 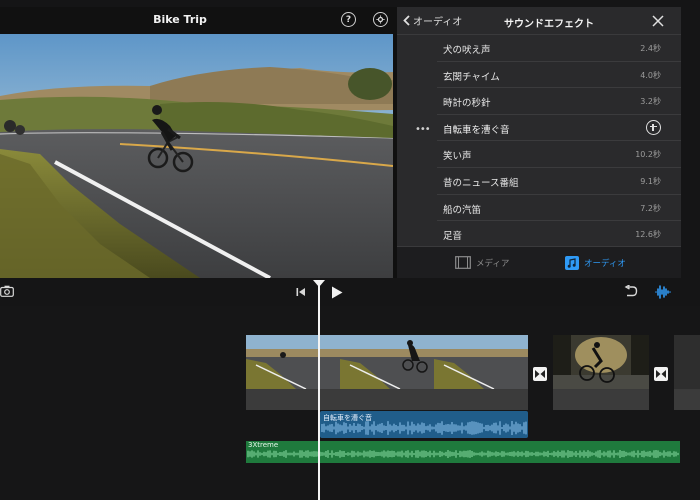 What do you see at coordinates (539, 101) in the screenshot?
I see `list-item: 時計の秒針 3.2秒` at bounding box center [539, 101].